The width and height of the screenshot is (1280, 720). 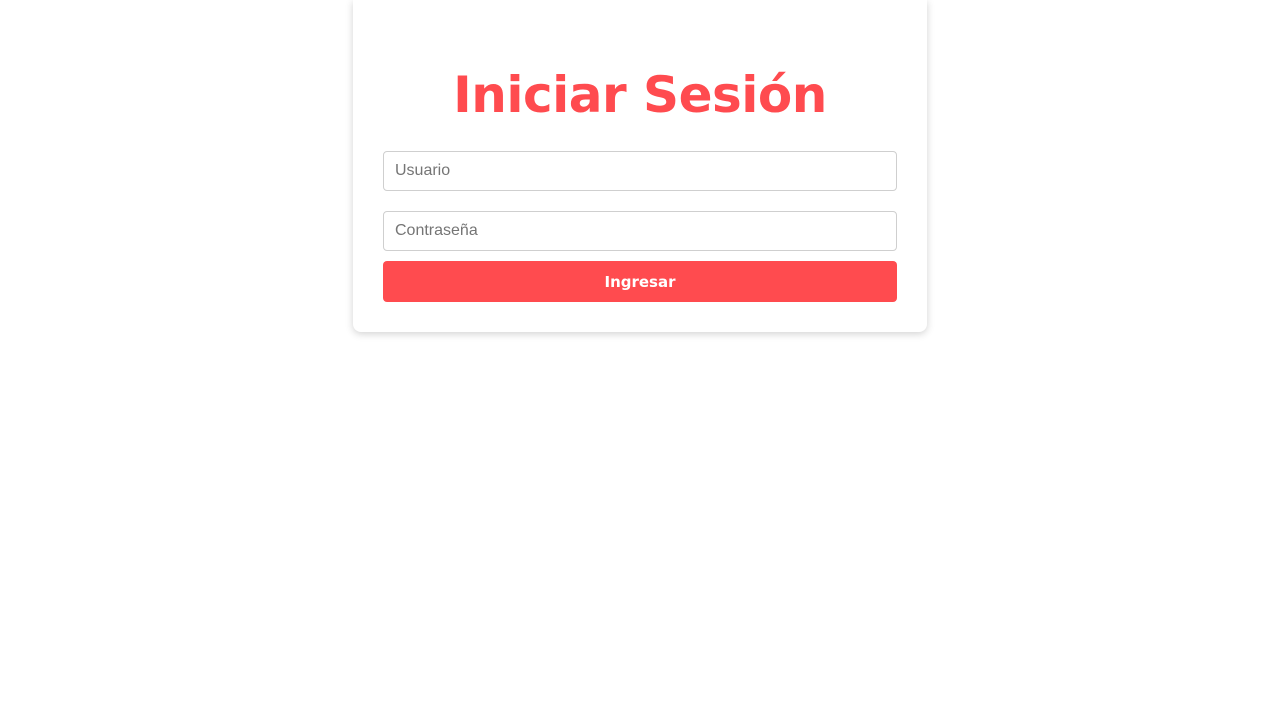 What do you see at coordinates (640, 231) in the screenshot?
I see `password-input` at bounding box center [640, 231].